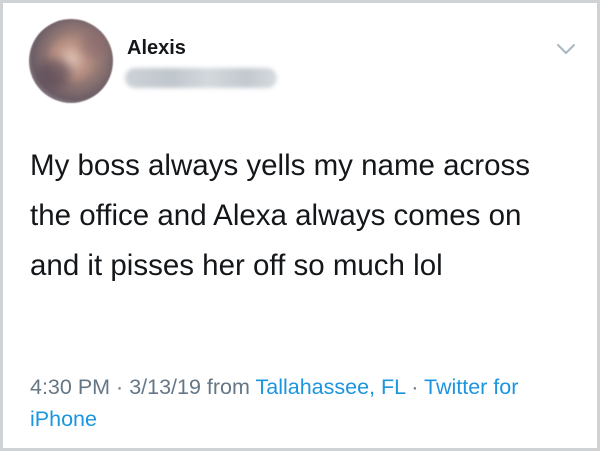 The width and height of the screenshot is (600, 451). What do you see at coordinates (228, 387) in the screenshot?
I see `from-label: from` at bounding box center [228, 387].